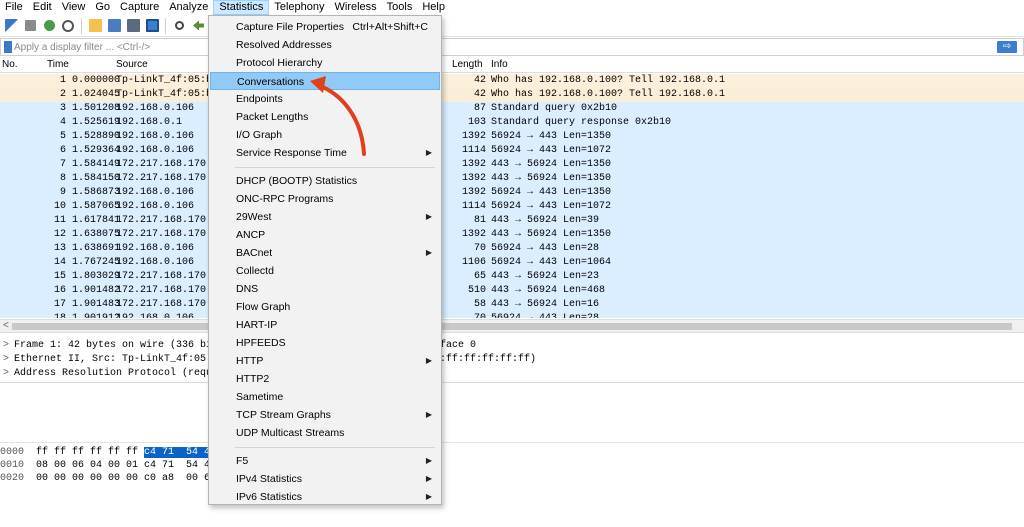 The image size is (1024, 527). What do you see at coordinates (74, 7) in the screenshot?
I see `menu-view: View` at bounding box center [74, 7].